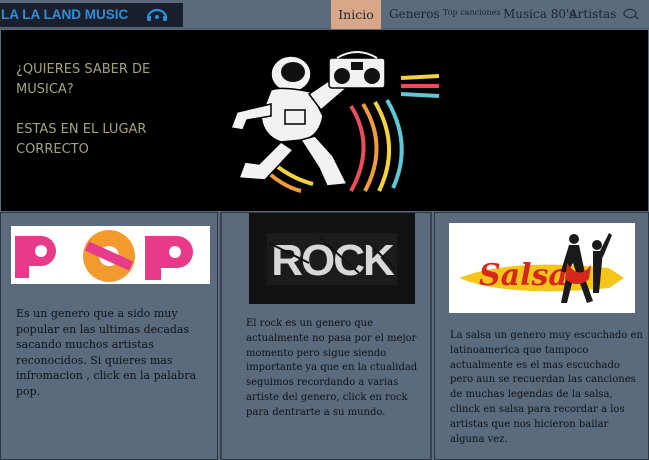  What do you see at coordinates (334, 122) in the screenshot?
I see `astronaut-boombox-image` at bounding box center [334, 122].